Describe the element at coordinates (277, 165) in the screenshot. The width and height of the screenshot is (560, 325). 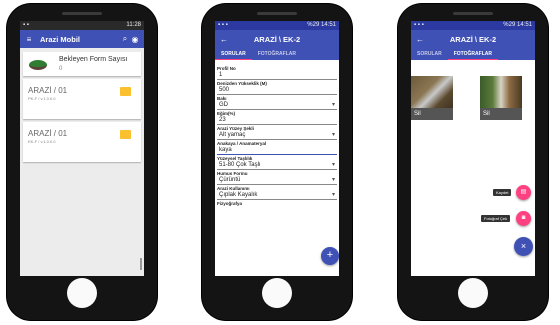
I see `stoniness-select: 51-80 Çok Taşlı` at that location.